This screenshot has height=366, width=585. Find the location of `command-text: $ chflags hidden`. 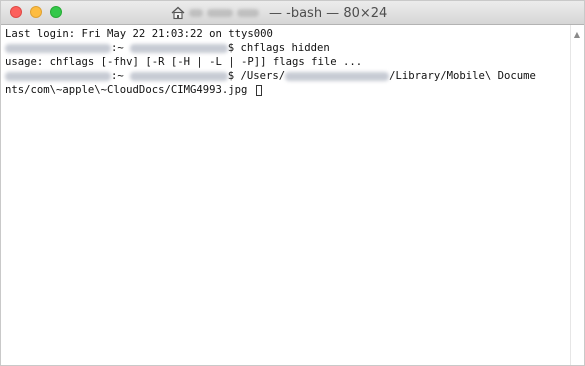

command-text: $ chflags hidden is located at coordinates (278, 48).